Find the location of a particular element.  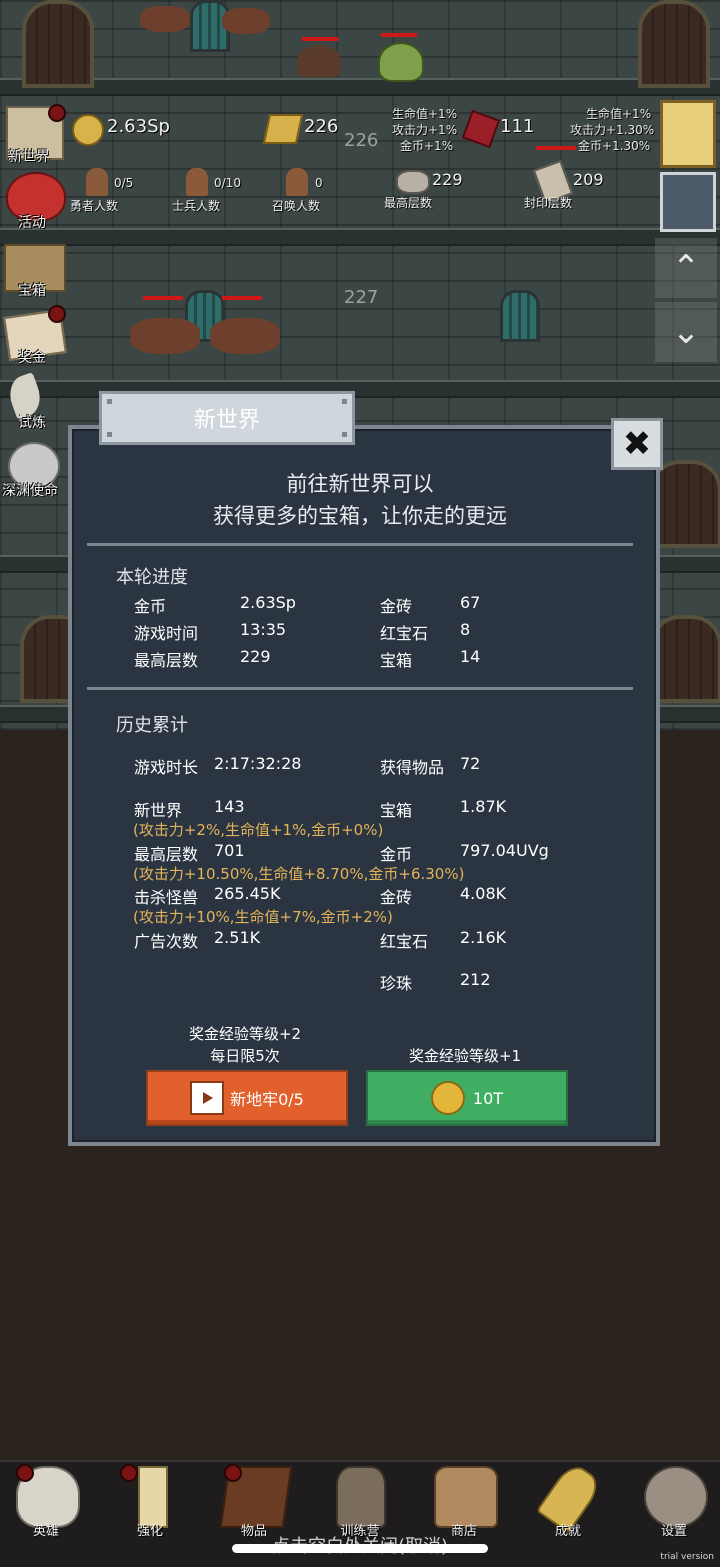

stat-label: 广告次数 is located at coordinates (166, 941).